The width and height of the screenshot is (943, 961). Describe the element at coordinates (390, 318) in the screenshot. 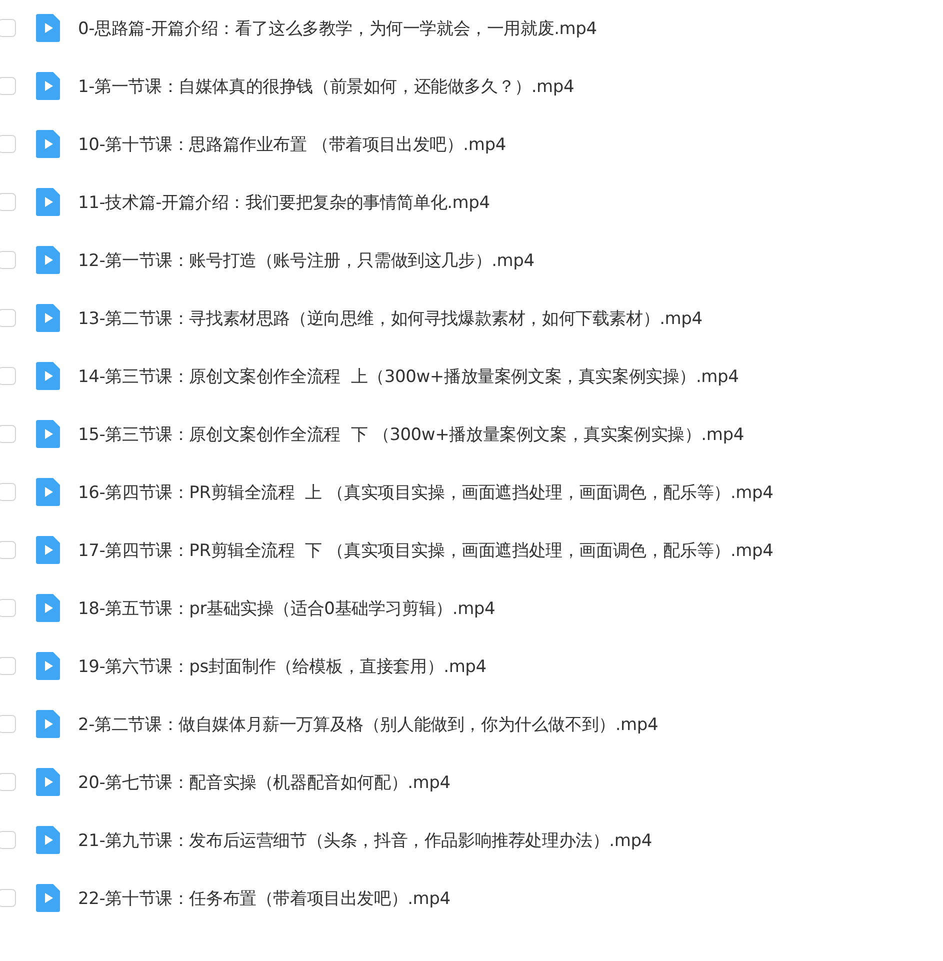

I see `file-name: 13-第二节课：寻找素材思路（逆向思维，如何寻找爆款素材，如何下载素材）.mp4` at that location.